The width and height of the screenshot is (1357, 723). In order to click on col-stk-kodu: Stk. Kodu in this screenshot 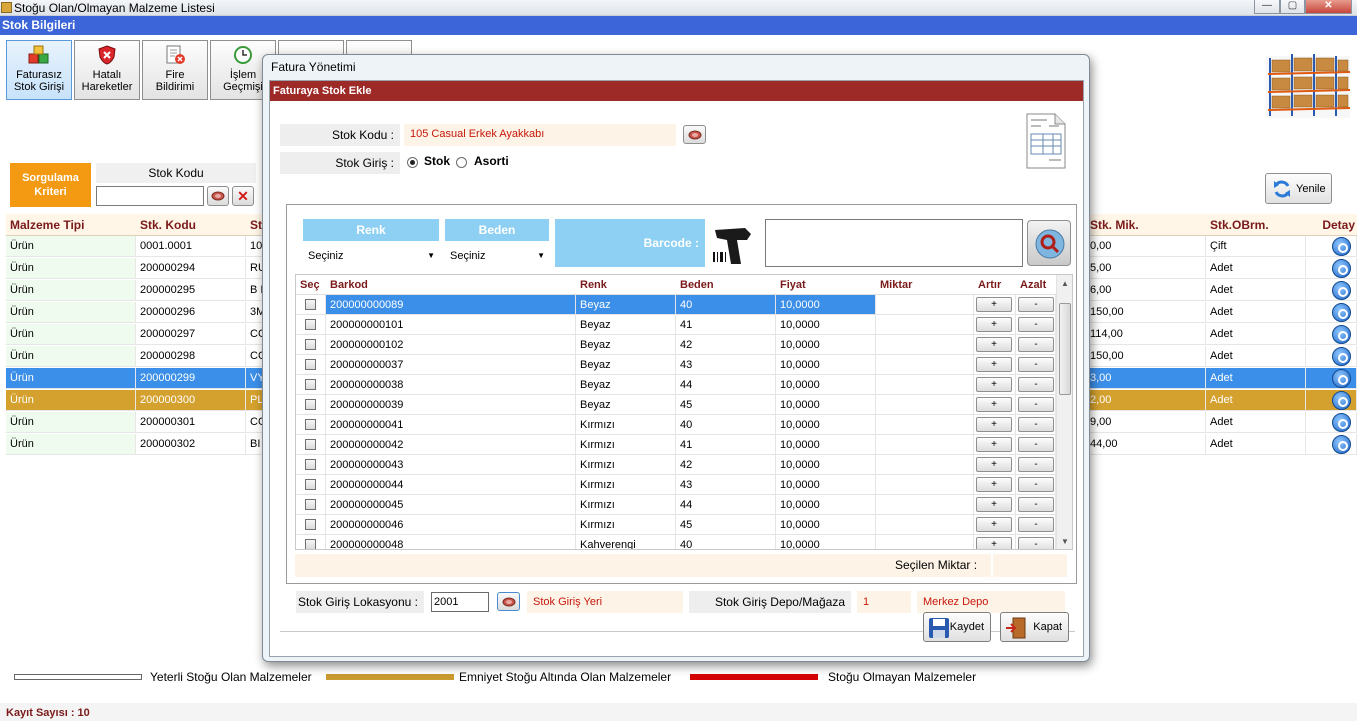, I will do `click(191, 225)`.